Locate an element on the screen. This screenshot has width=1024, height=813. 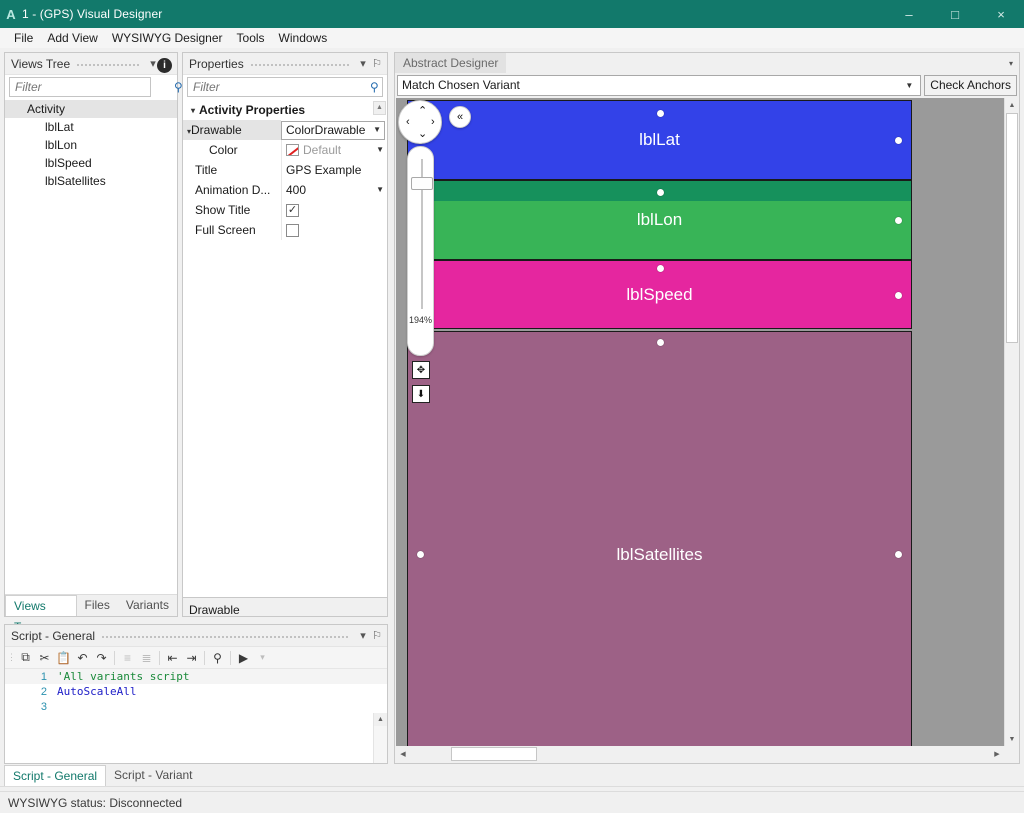
tab-script-variant: Script - Variant is located at coordinates (153, 775).